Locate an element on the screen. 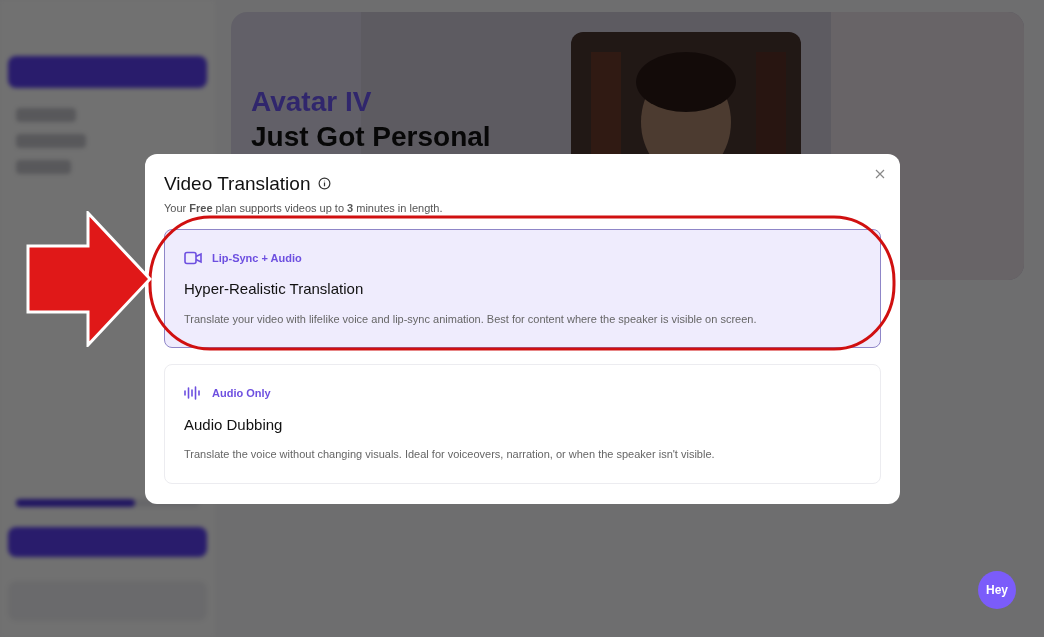 This screenshot has height=637, width=1044. option-description: Translate the voice without changing visuals. Ideal for voiceovers, narration, or when the speaker isn't visible. is located at coordinates (450, 454).